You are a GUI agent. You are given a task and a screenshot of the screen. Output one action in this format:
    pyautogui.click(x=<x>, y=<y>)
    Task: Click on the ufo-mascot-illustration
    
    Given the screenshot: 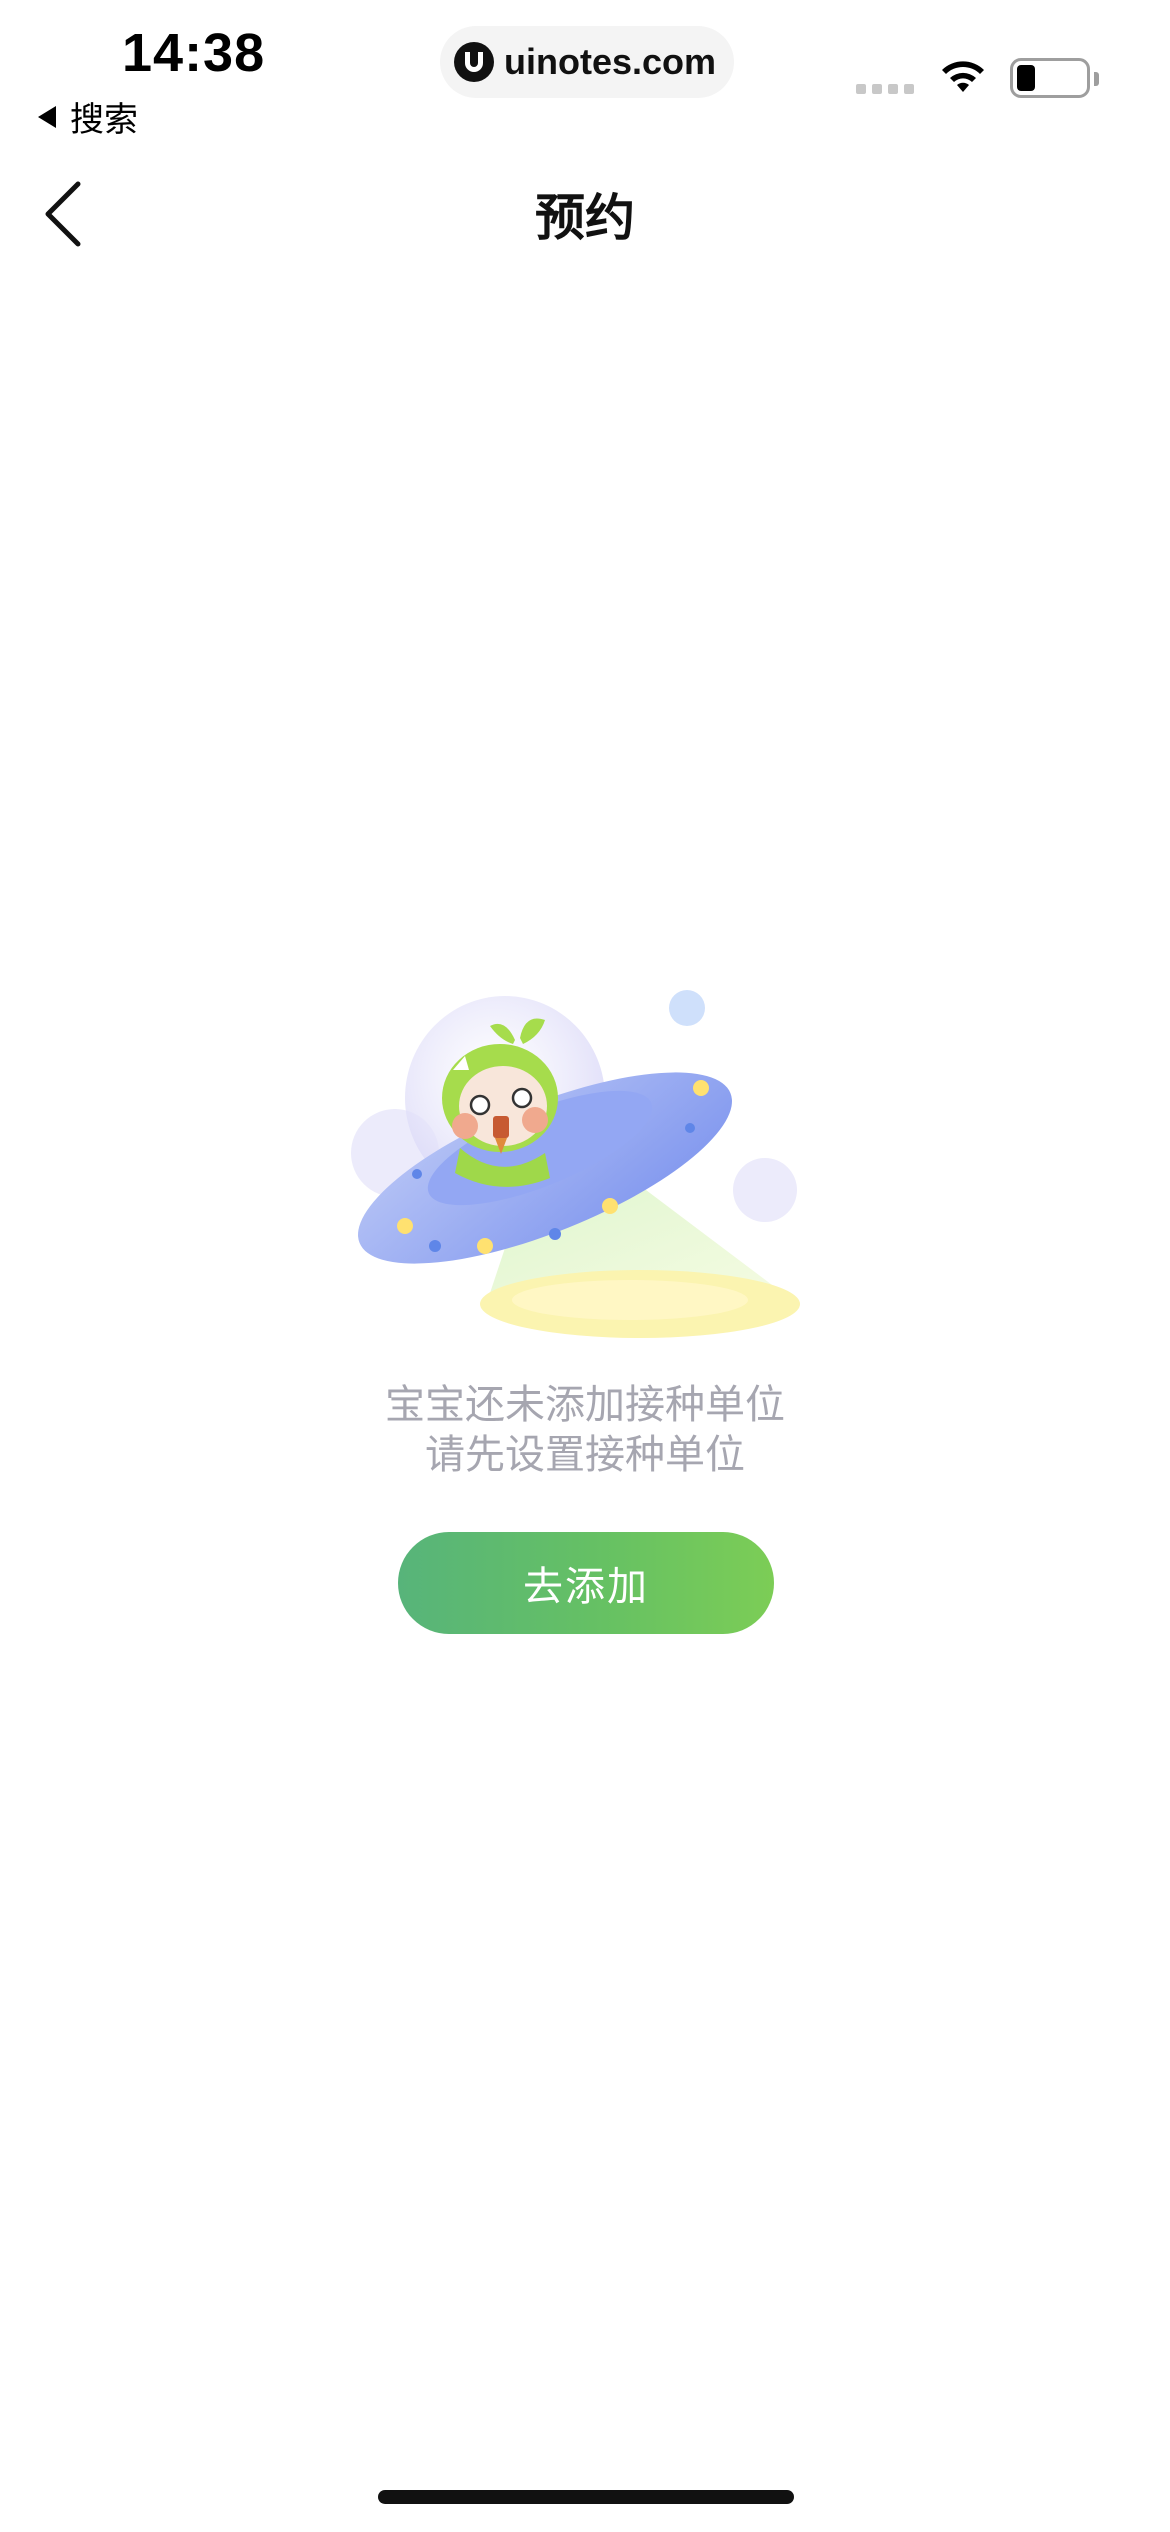 What is the action you would take?
    pyautogui.click(x=575, y=1164)
    